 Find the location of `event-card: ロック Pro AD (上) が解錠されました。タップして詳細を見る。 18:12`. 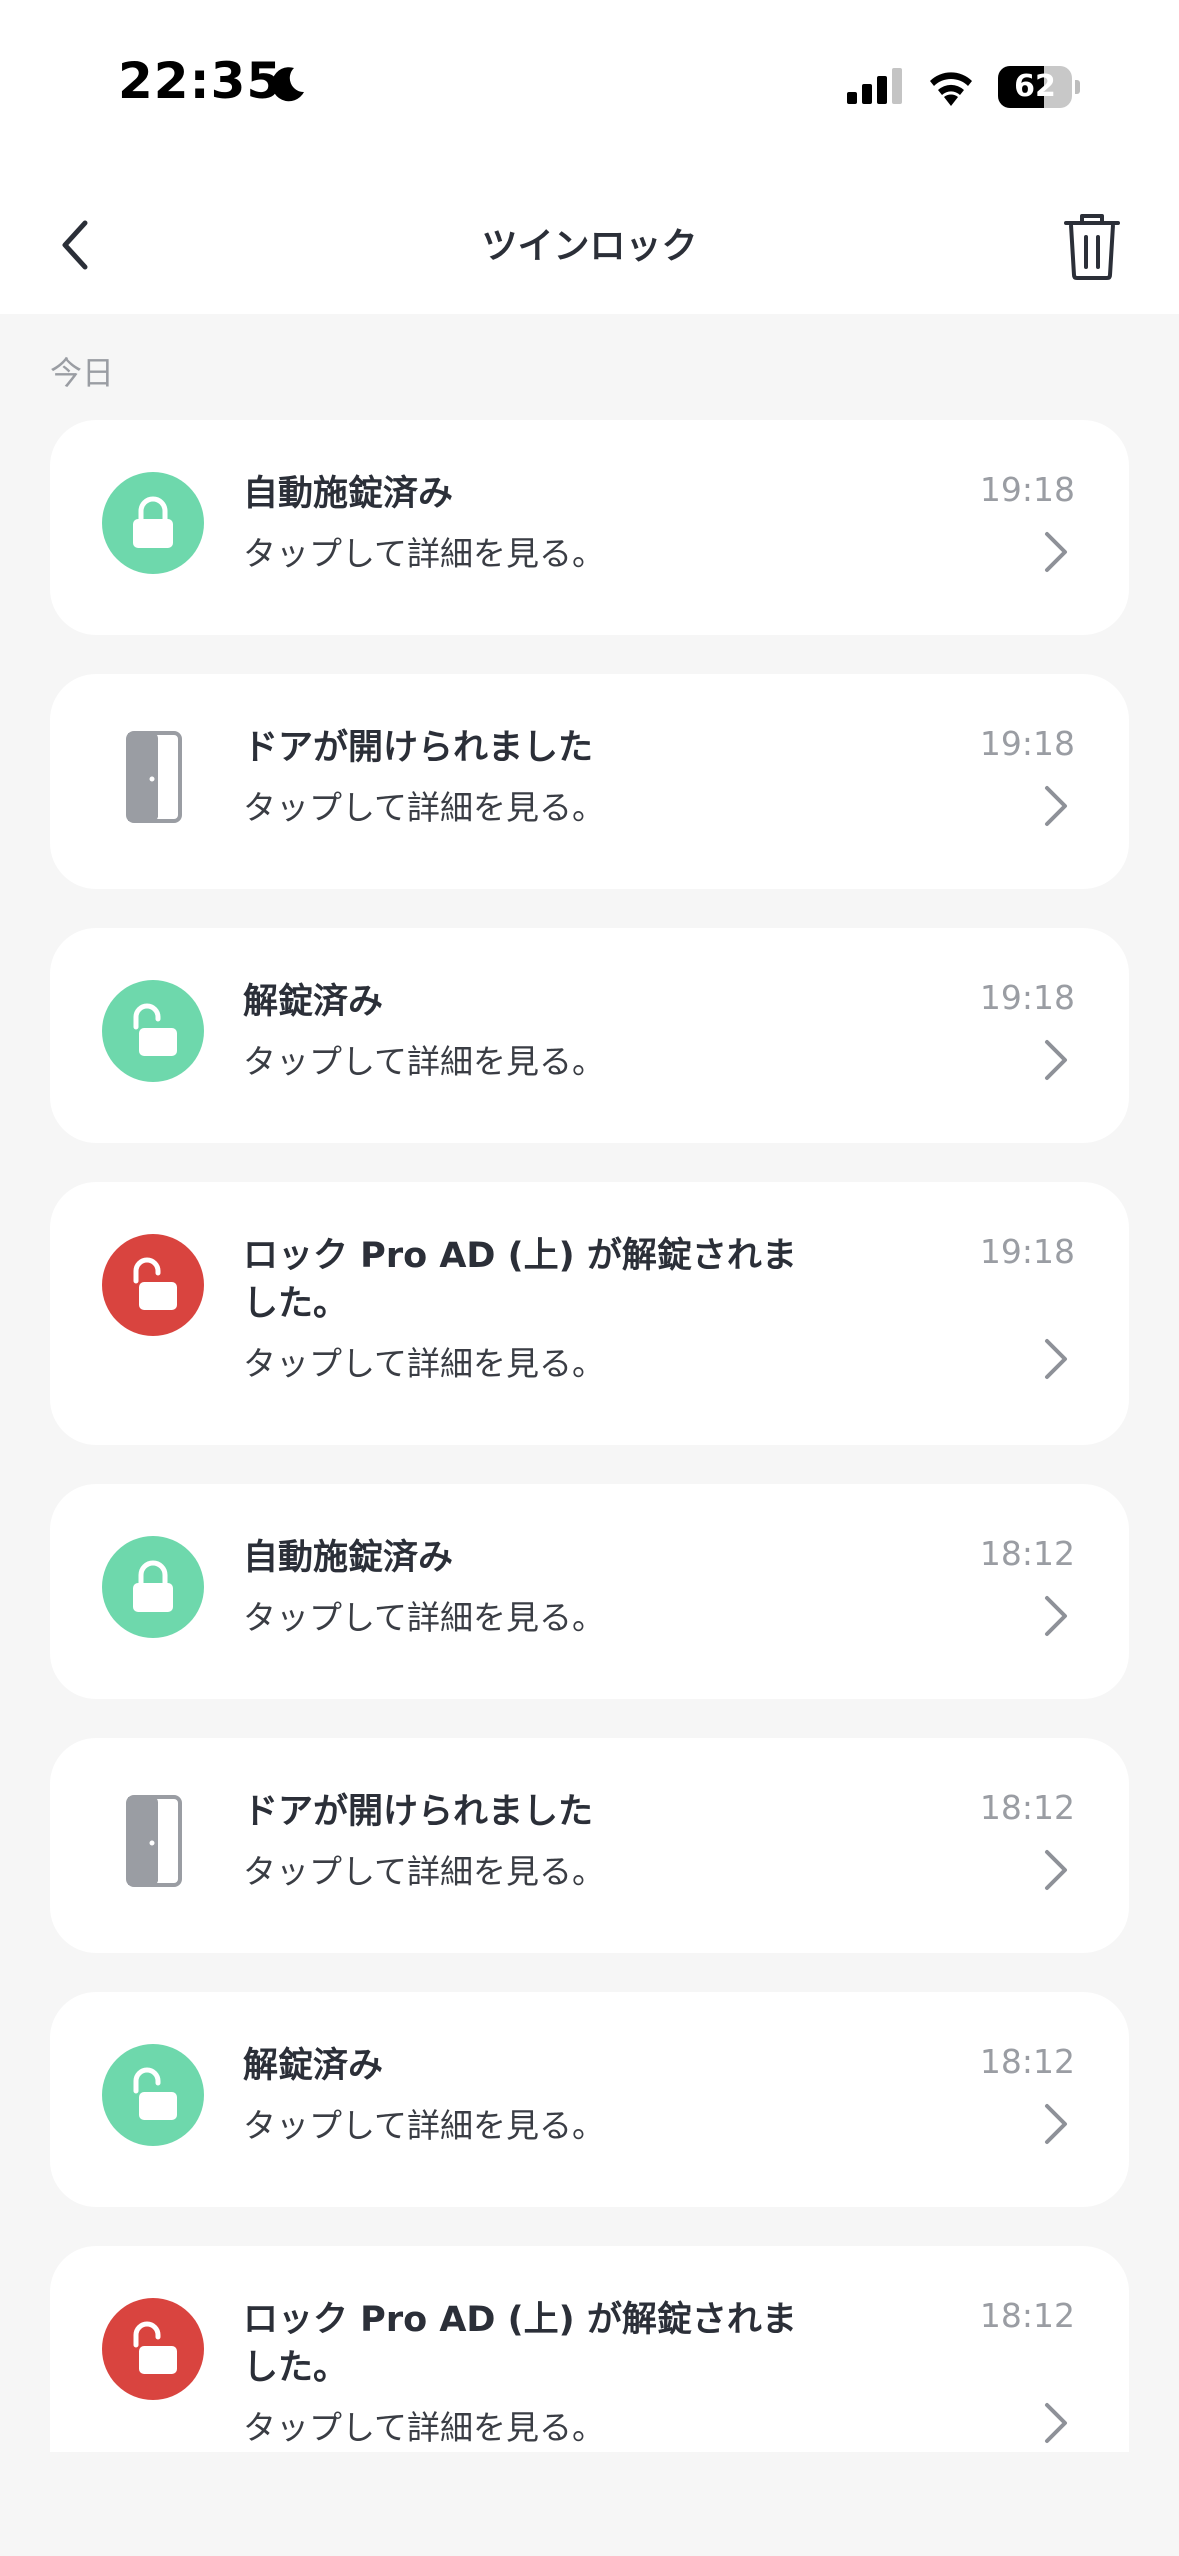

event-card: ロック Pro AD (上) が解錠されました。タップして詳細を見る。 18:12 is located at coordinates (589, 2349).